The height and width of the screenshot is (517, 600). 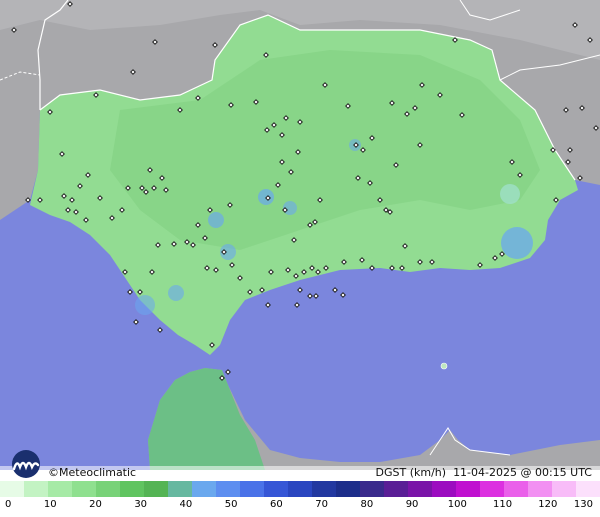 What do you see at coordinates (50, 504) in the screenshot?
I see `legend-tick-label: 10` at bounding box center [50, 504].